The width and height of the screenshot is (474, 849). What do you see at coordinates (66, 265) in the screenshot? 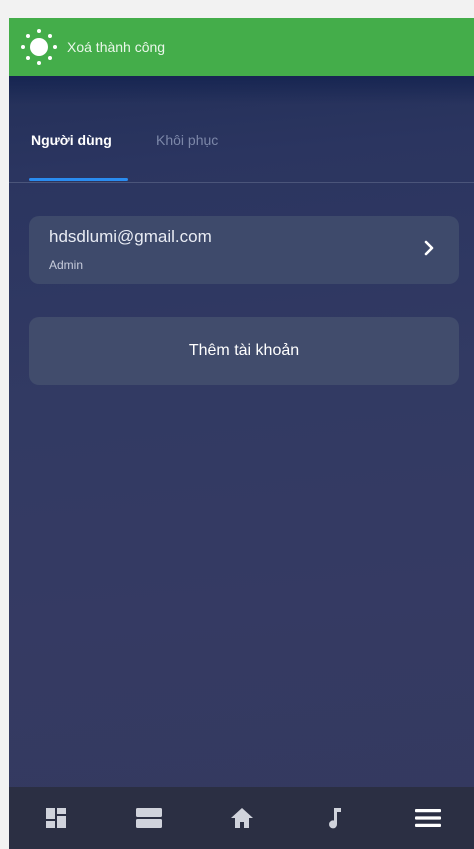
I see `account-role: Admin` at bounding box center [66, 265].